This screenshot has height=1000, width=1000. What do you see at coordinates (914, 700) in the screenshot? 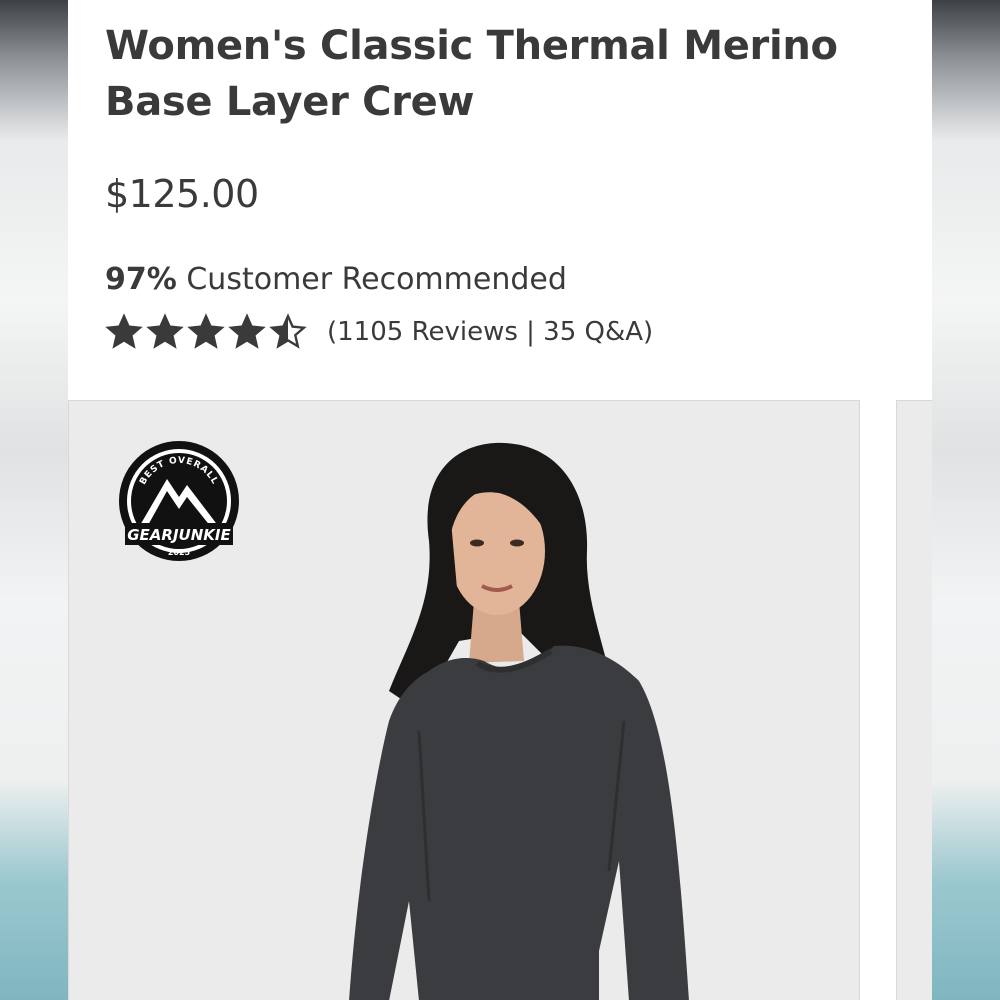
I see `next-image-preview` at bounding box center [914, 700].